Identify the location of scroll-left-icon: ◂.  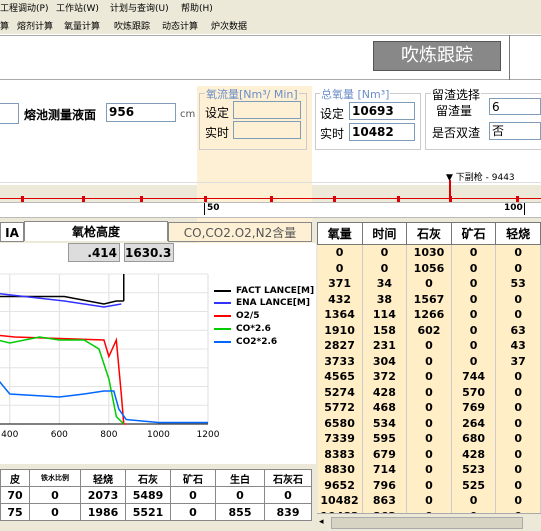
(321, 522).